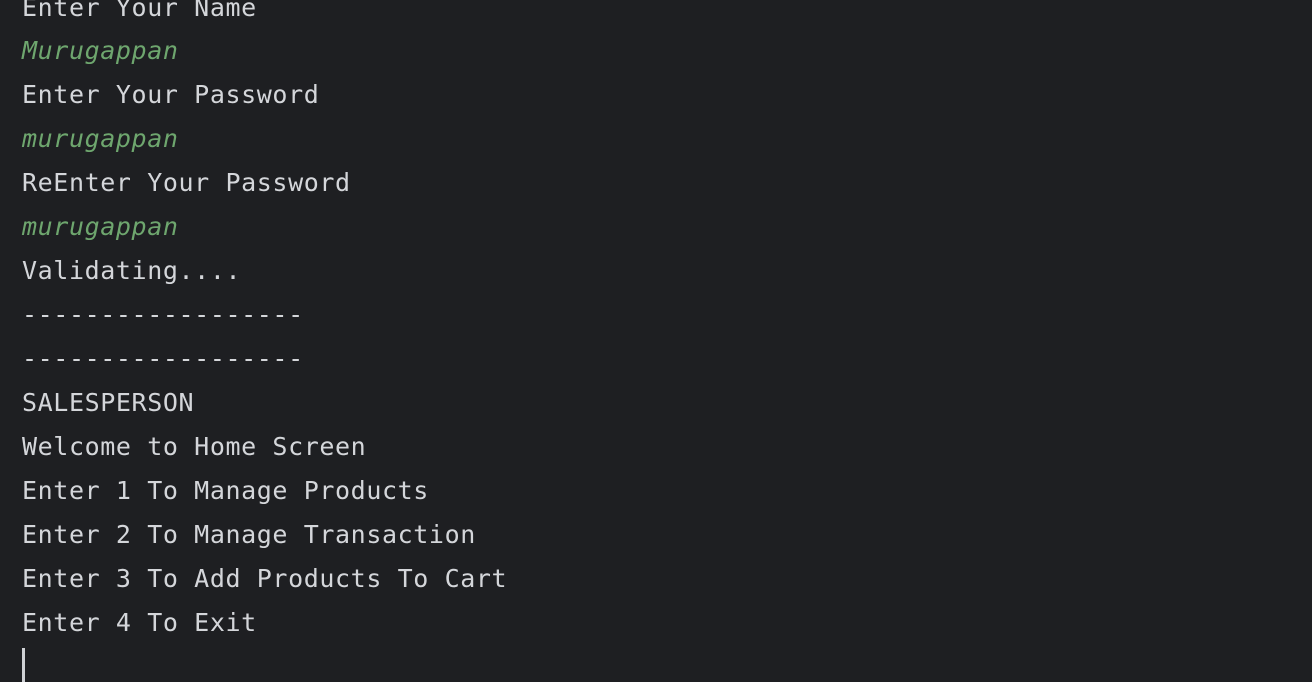  Describe the element at coordinates (171, 94) in the screenshot. I see `prompt-enter-password: Enter Your Password` at that location.